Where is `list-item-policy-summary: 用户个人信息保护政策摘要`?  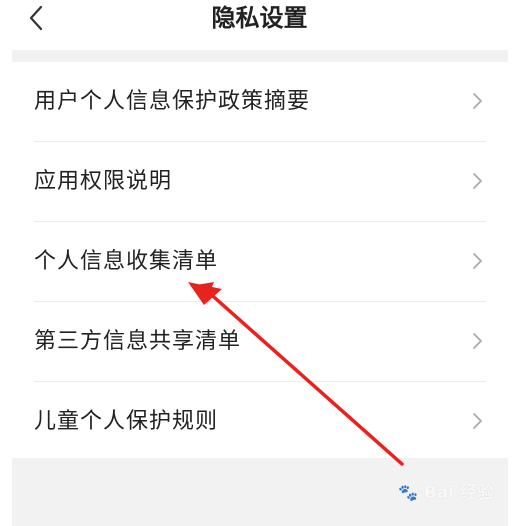 list-item-policy-summary: 用户个人信息保护政策摘要 is located at coordinates (260, 102).